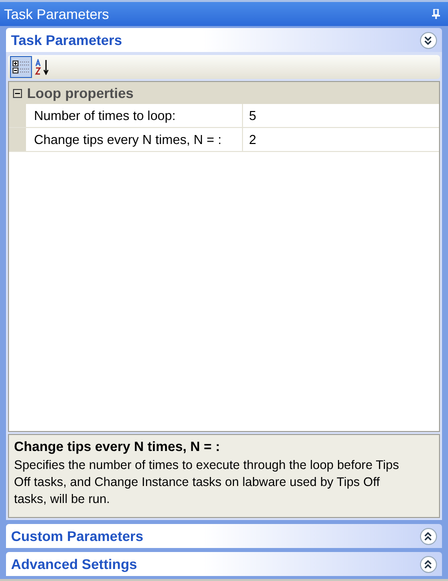 This screenshot has height=581, width=448. What do you see at coordinates (77, 536) in the screenshot?
I see `section-title: Custom Parameters` at bounding box center [77, 536].